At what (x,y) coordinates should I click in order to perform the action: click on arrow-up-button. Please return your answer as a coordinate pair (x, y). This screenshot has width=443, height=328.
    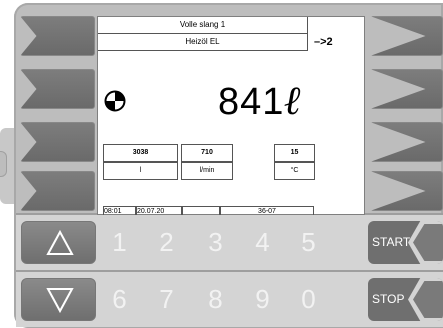
    Looking at the image, I should click on (58, 242).